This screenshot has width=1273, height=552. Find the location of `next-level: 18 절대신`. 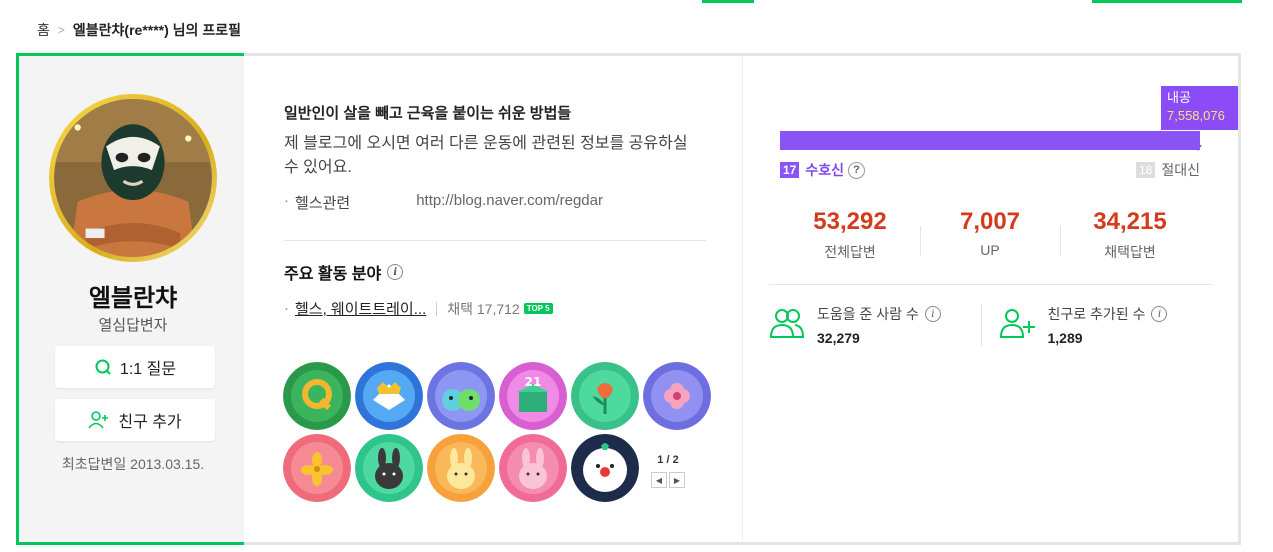

next-level: 18 절대신 is located at coordinates (1168, 170).